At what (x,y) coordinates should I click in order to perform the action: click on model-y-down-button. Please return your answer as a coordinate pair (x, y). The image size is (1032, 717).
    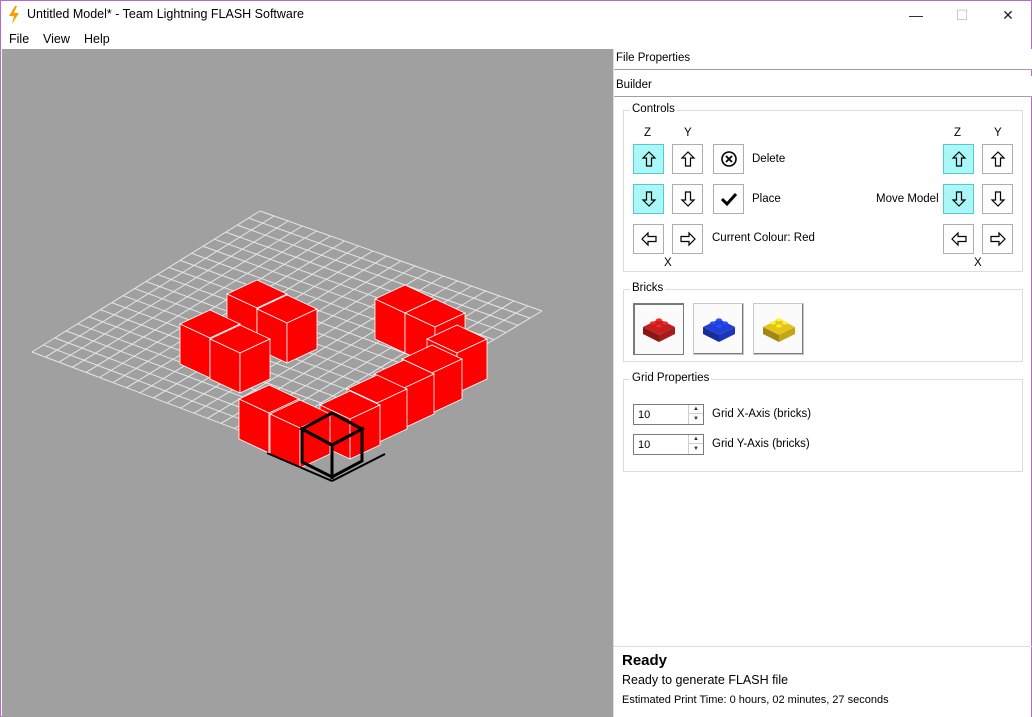
    Looking at the image, I should click on (997, 199).